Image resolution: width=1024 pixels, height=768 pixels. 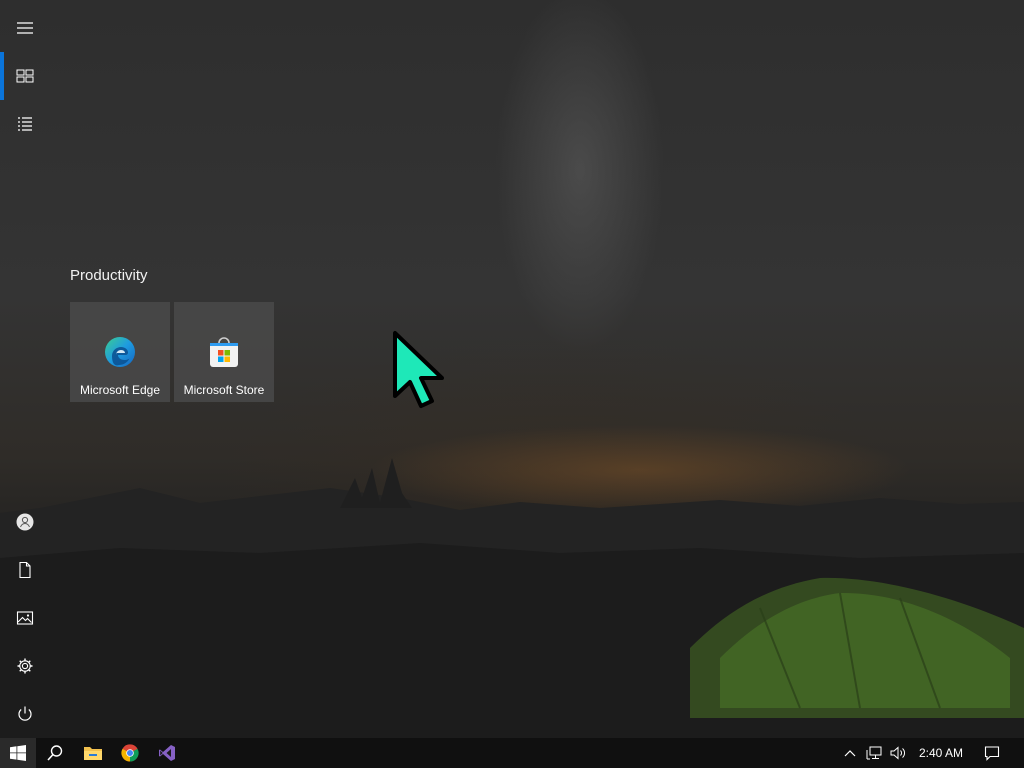 I want to click on search-icon, so click(x=55, y=753).